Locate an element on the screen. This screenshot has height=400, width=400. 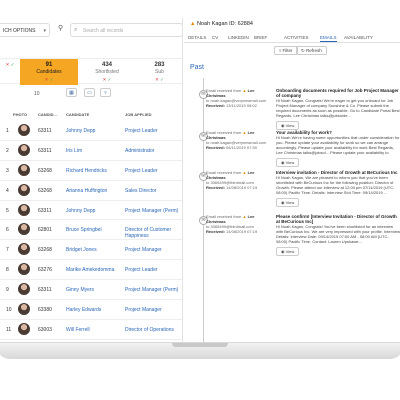
candidate-title: ▲ Noah Kagan ID: 62884 is located at coordinates (221, 24).